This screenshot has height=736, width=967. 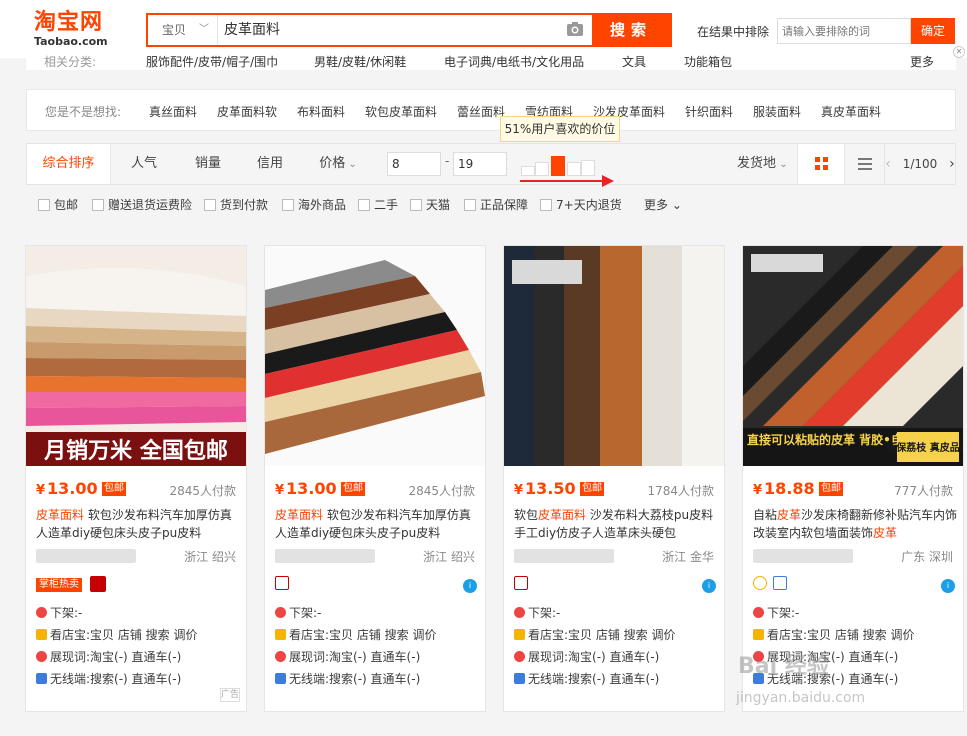 I want to click on price-value: 13.50, so click(x=550, y=488).